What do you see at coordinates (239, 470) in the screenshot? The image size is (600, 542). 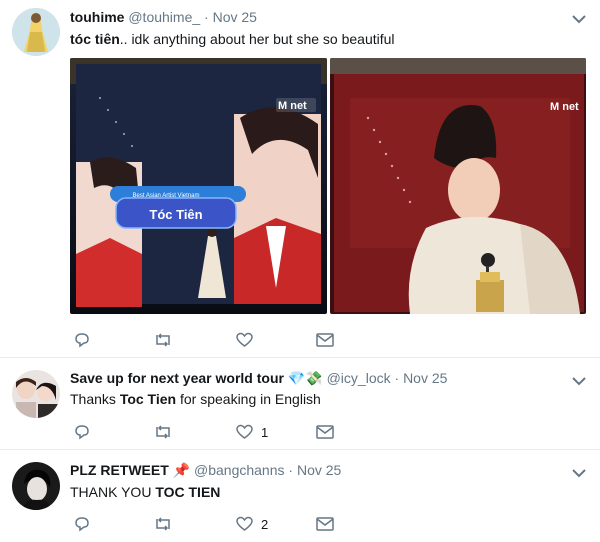 I see `handle: @bangchanns` at bounding box center [239, 470].